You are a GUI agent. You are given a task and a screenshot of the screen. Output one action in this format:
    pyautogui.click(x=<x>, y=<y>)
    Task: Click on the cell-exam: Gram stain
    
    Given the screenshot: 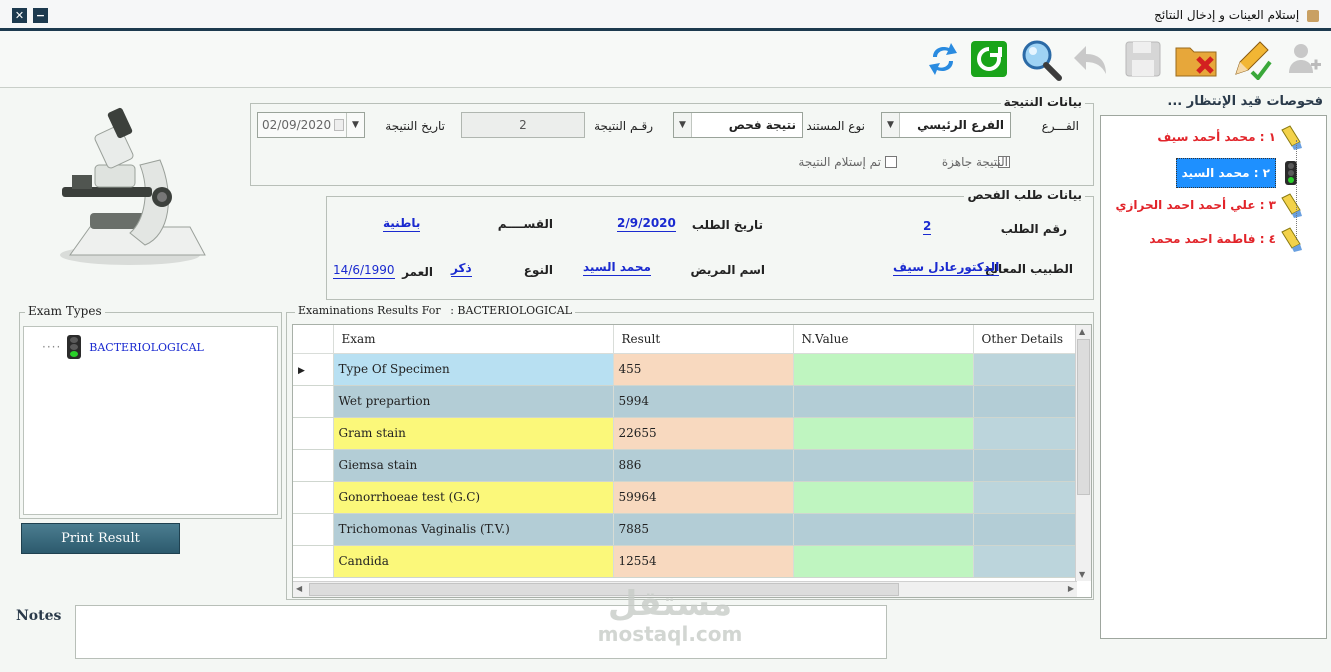 What is the action you would take?
    pyautogui.click(x=473, y=433)
    